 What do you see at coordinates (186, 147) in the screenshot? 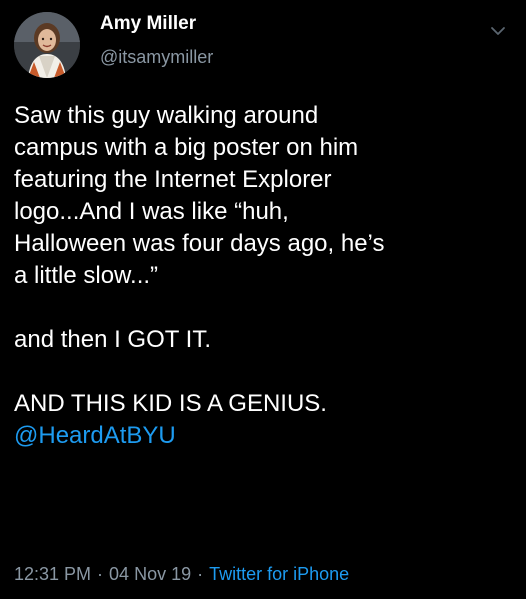
I see `tweet-line: campus with a big poster on him` at bounding box center [186, 147].